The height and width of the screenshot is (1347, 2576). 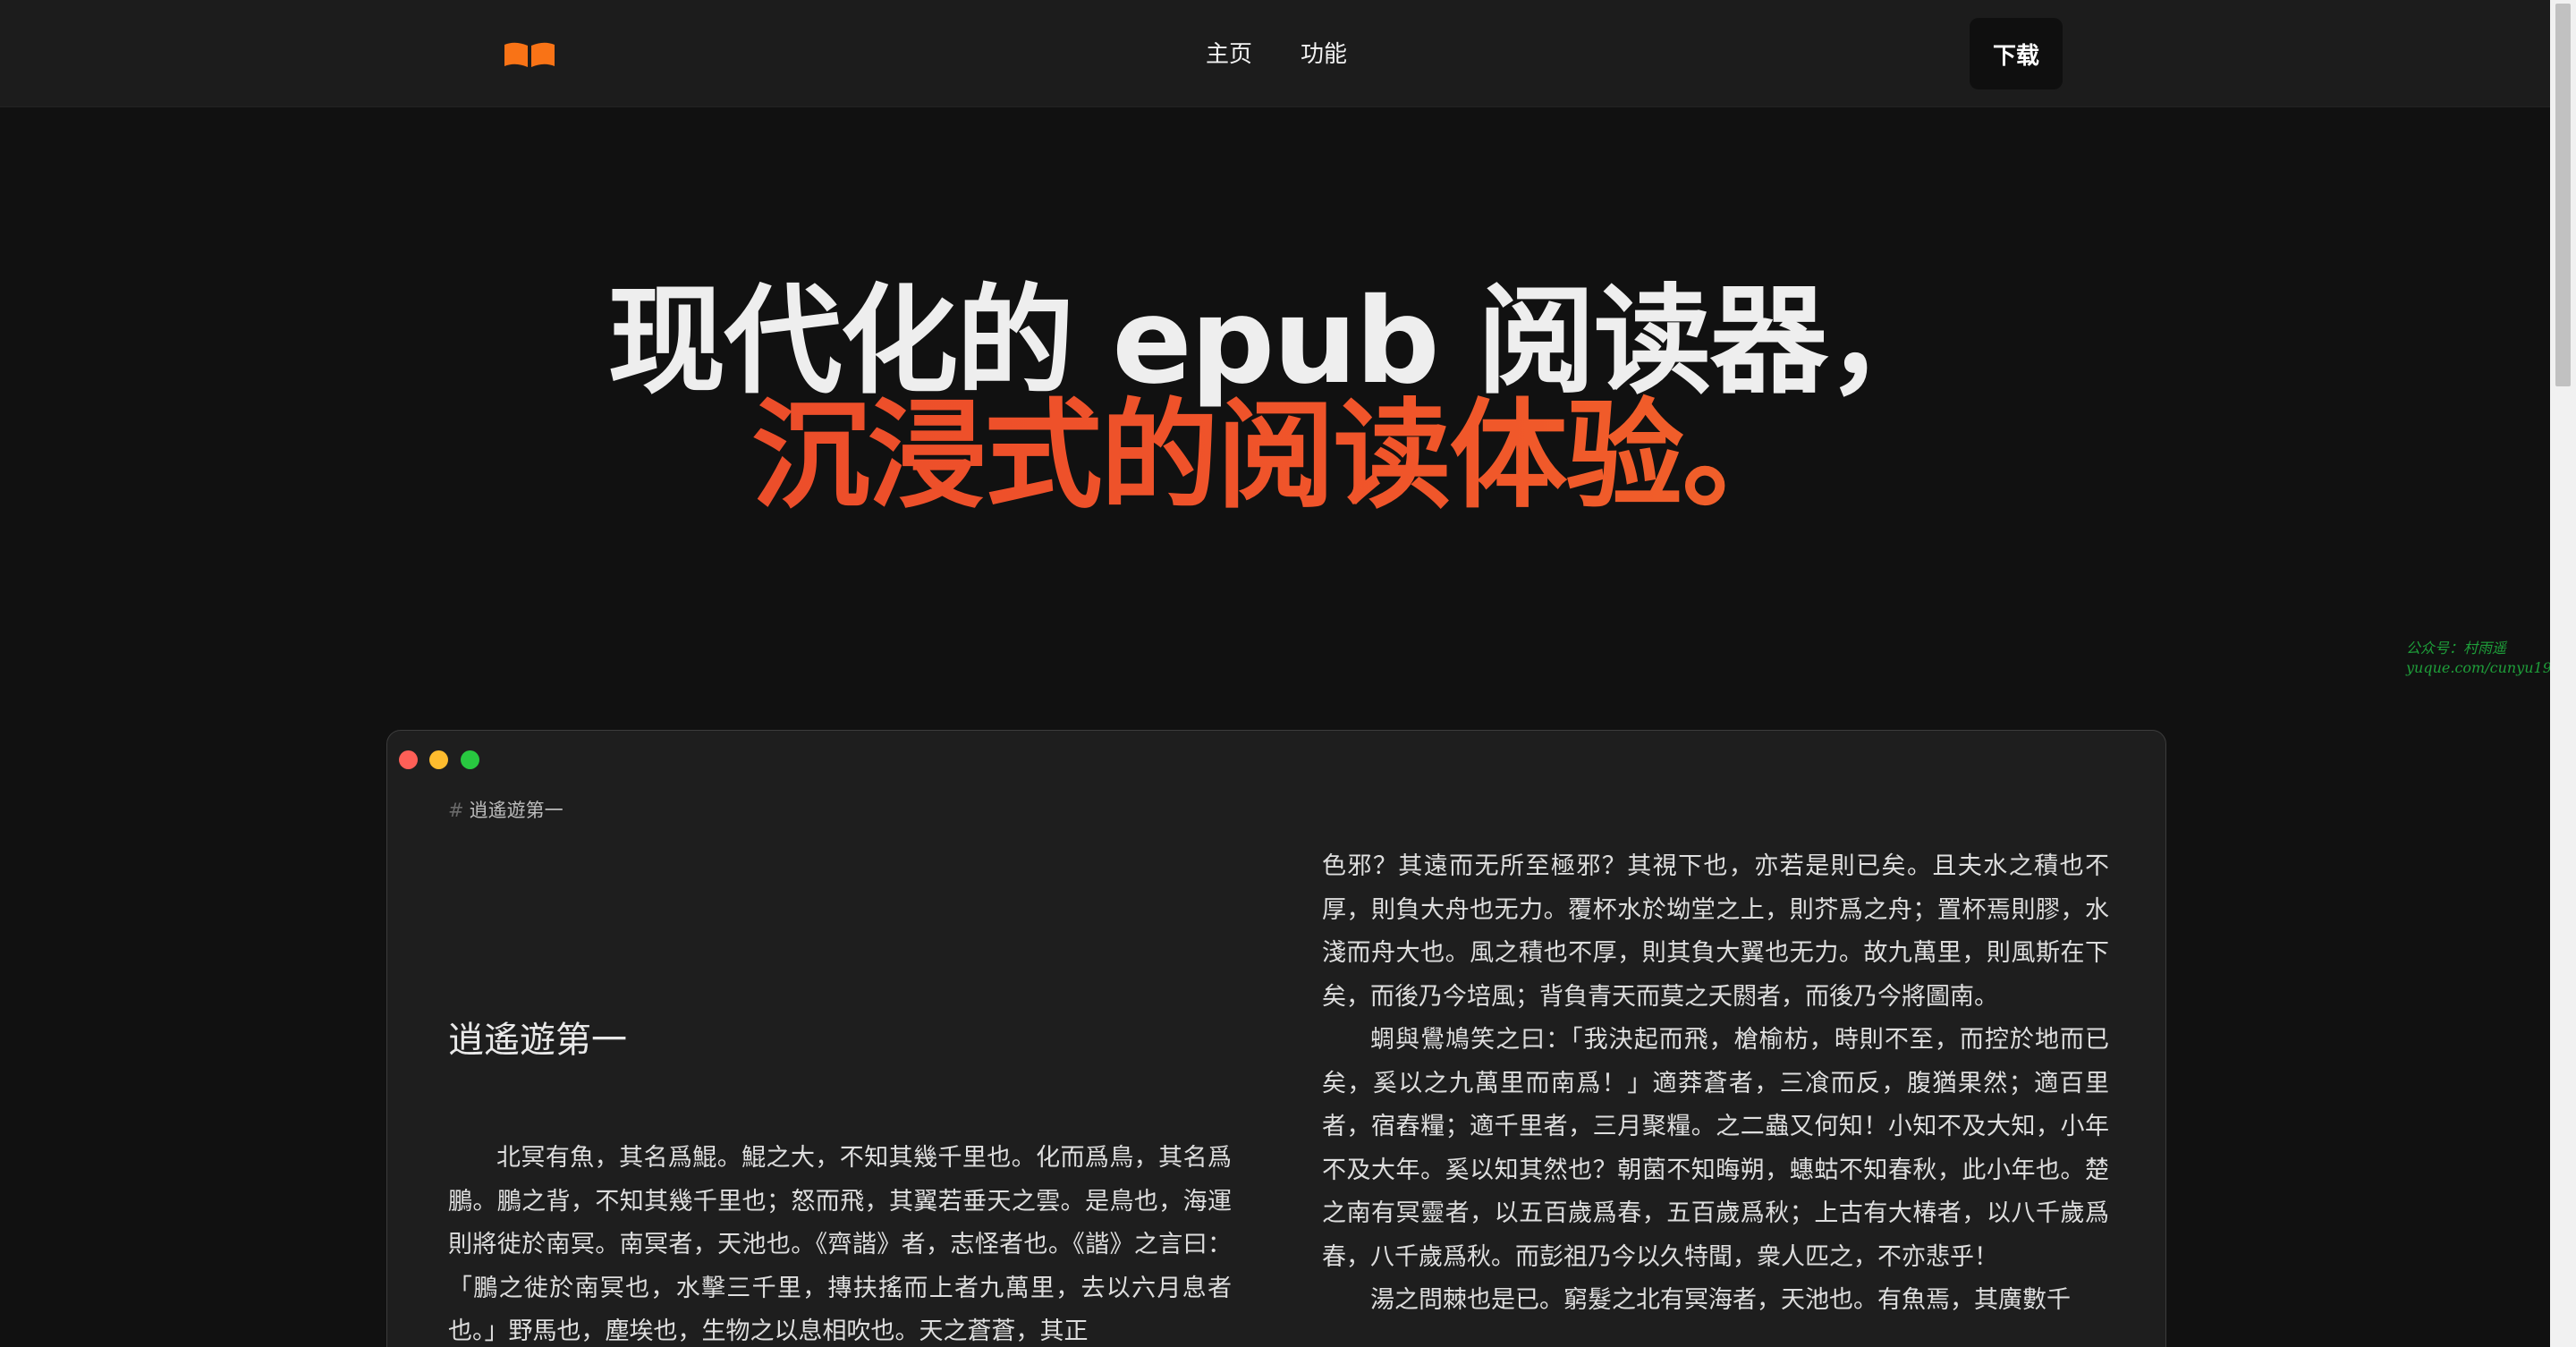 What do you see at coordinates (2488, 658) in the screenshot?
I see `watermark: 公众号：村雨遥 yuque.com/cunyu1943` at bounding box center [2488, 658].